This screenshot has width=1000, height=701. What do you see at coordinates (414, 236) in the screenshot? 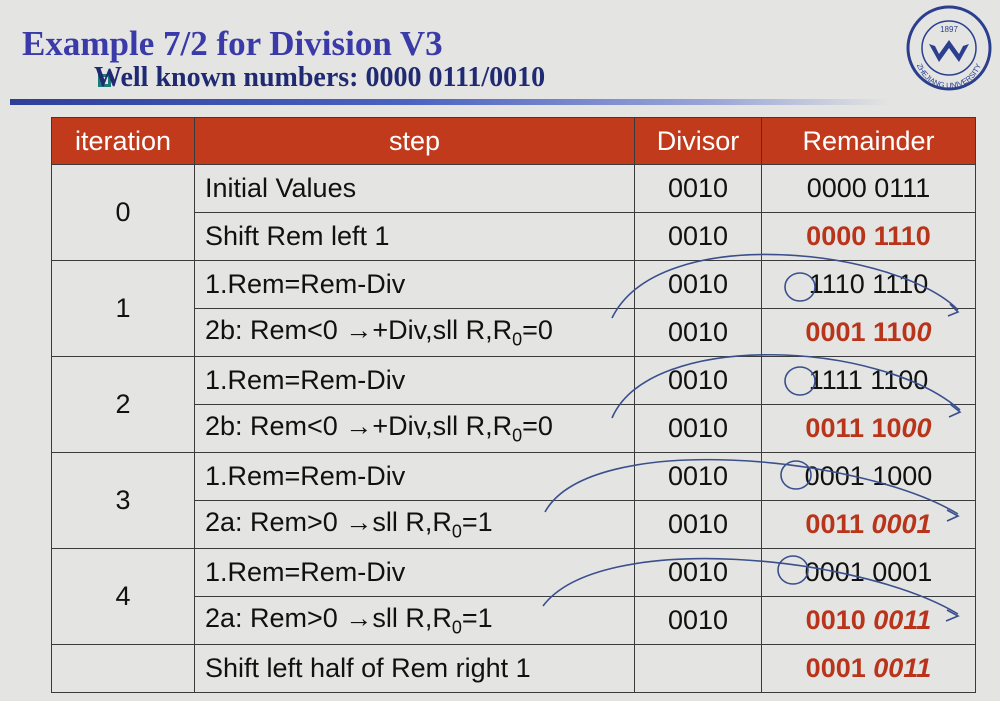
I see `step-cell: Shift Rem left 1` at bounding box center [414, 236].